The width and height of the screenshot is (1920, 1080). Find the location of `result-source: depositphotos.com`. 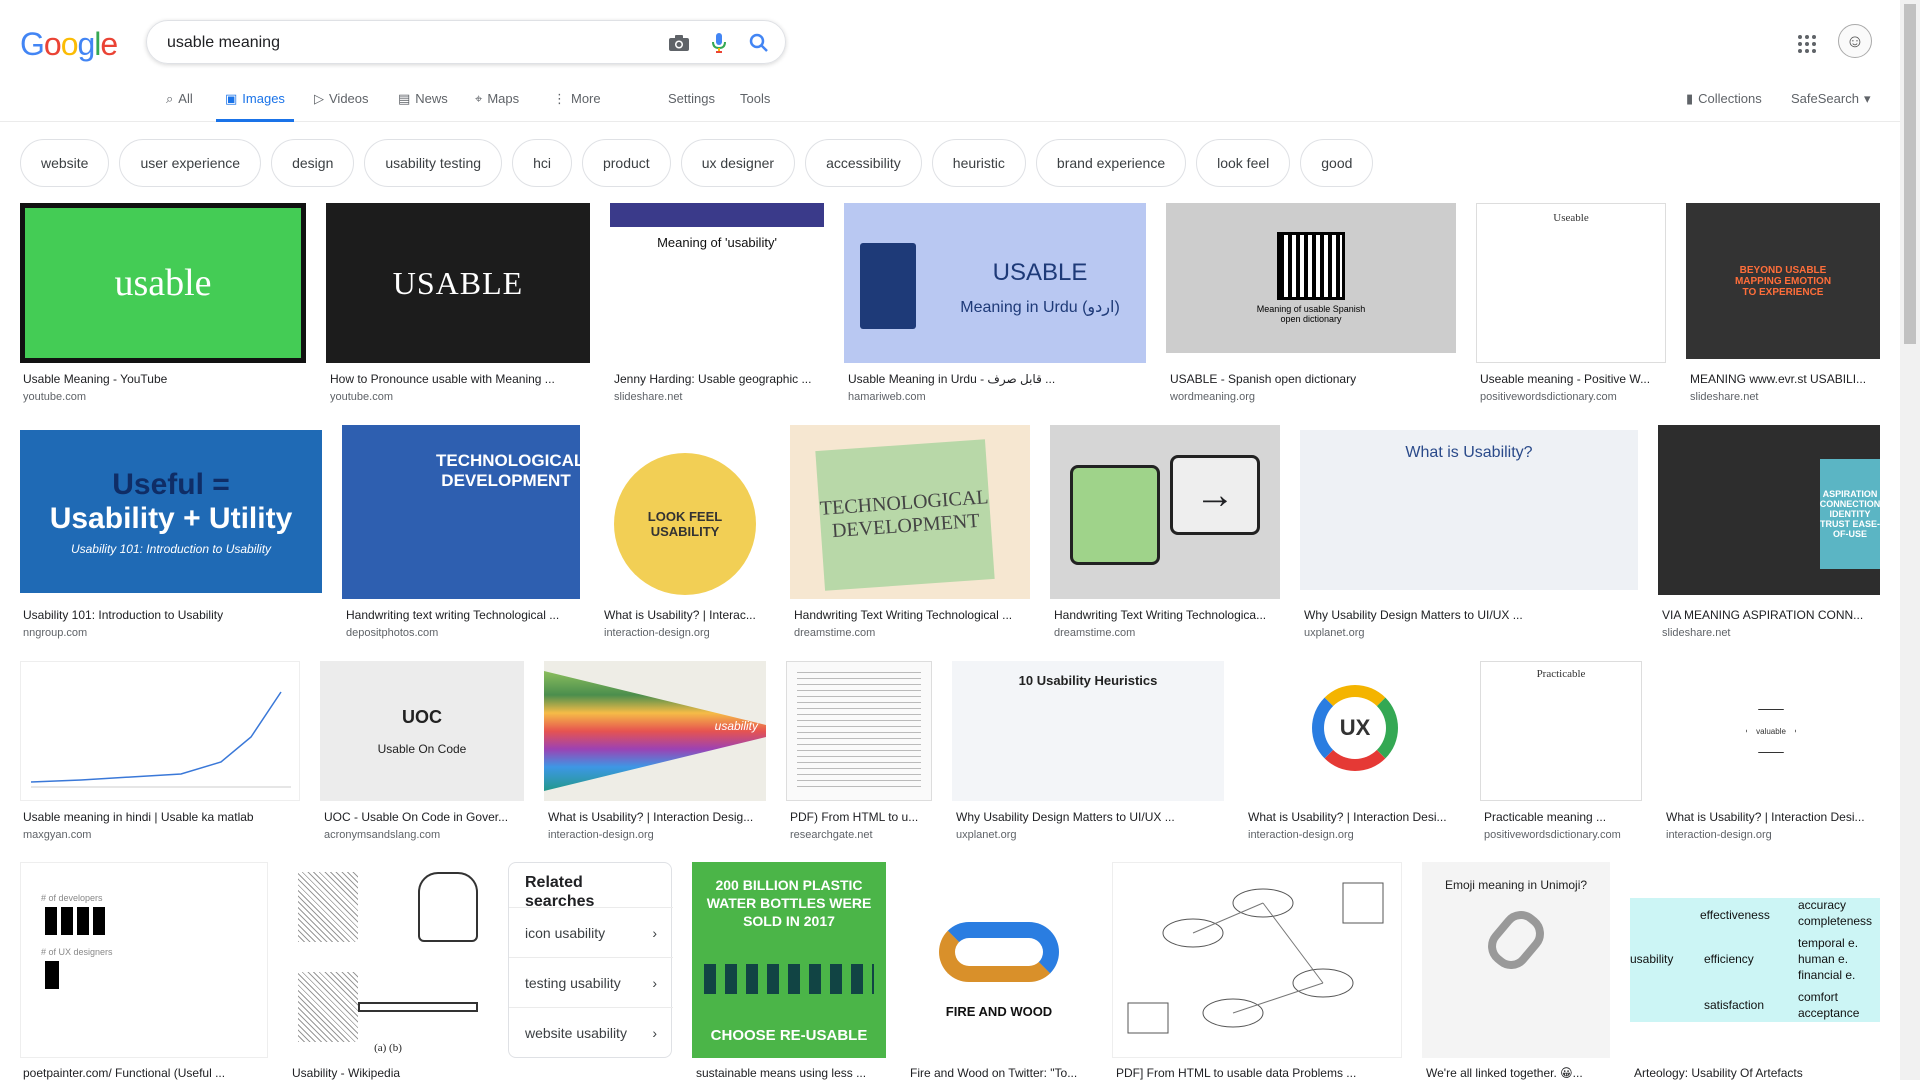

result-source: depositphotos.com is located at coordinates (462, 633).